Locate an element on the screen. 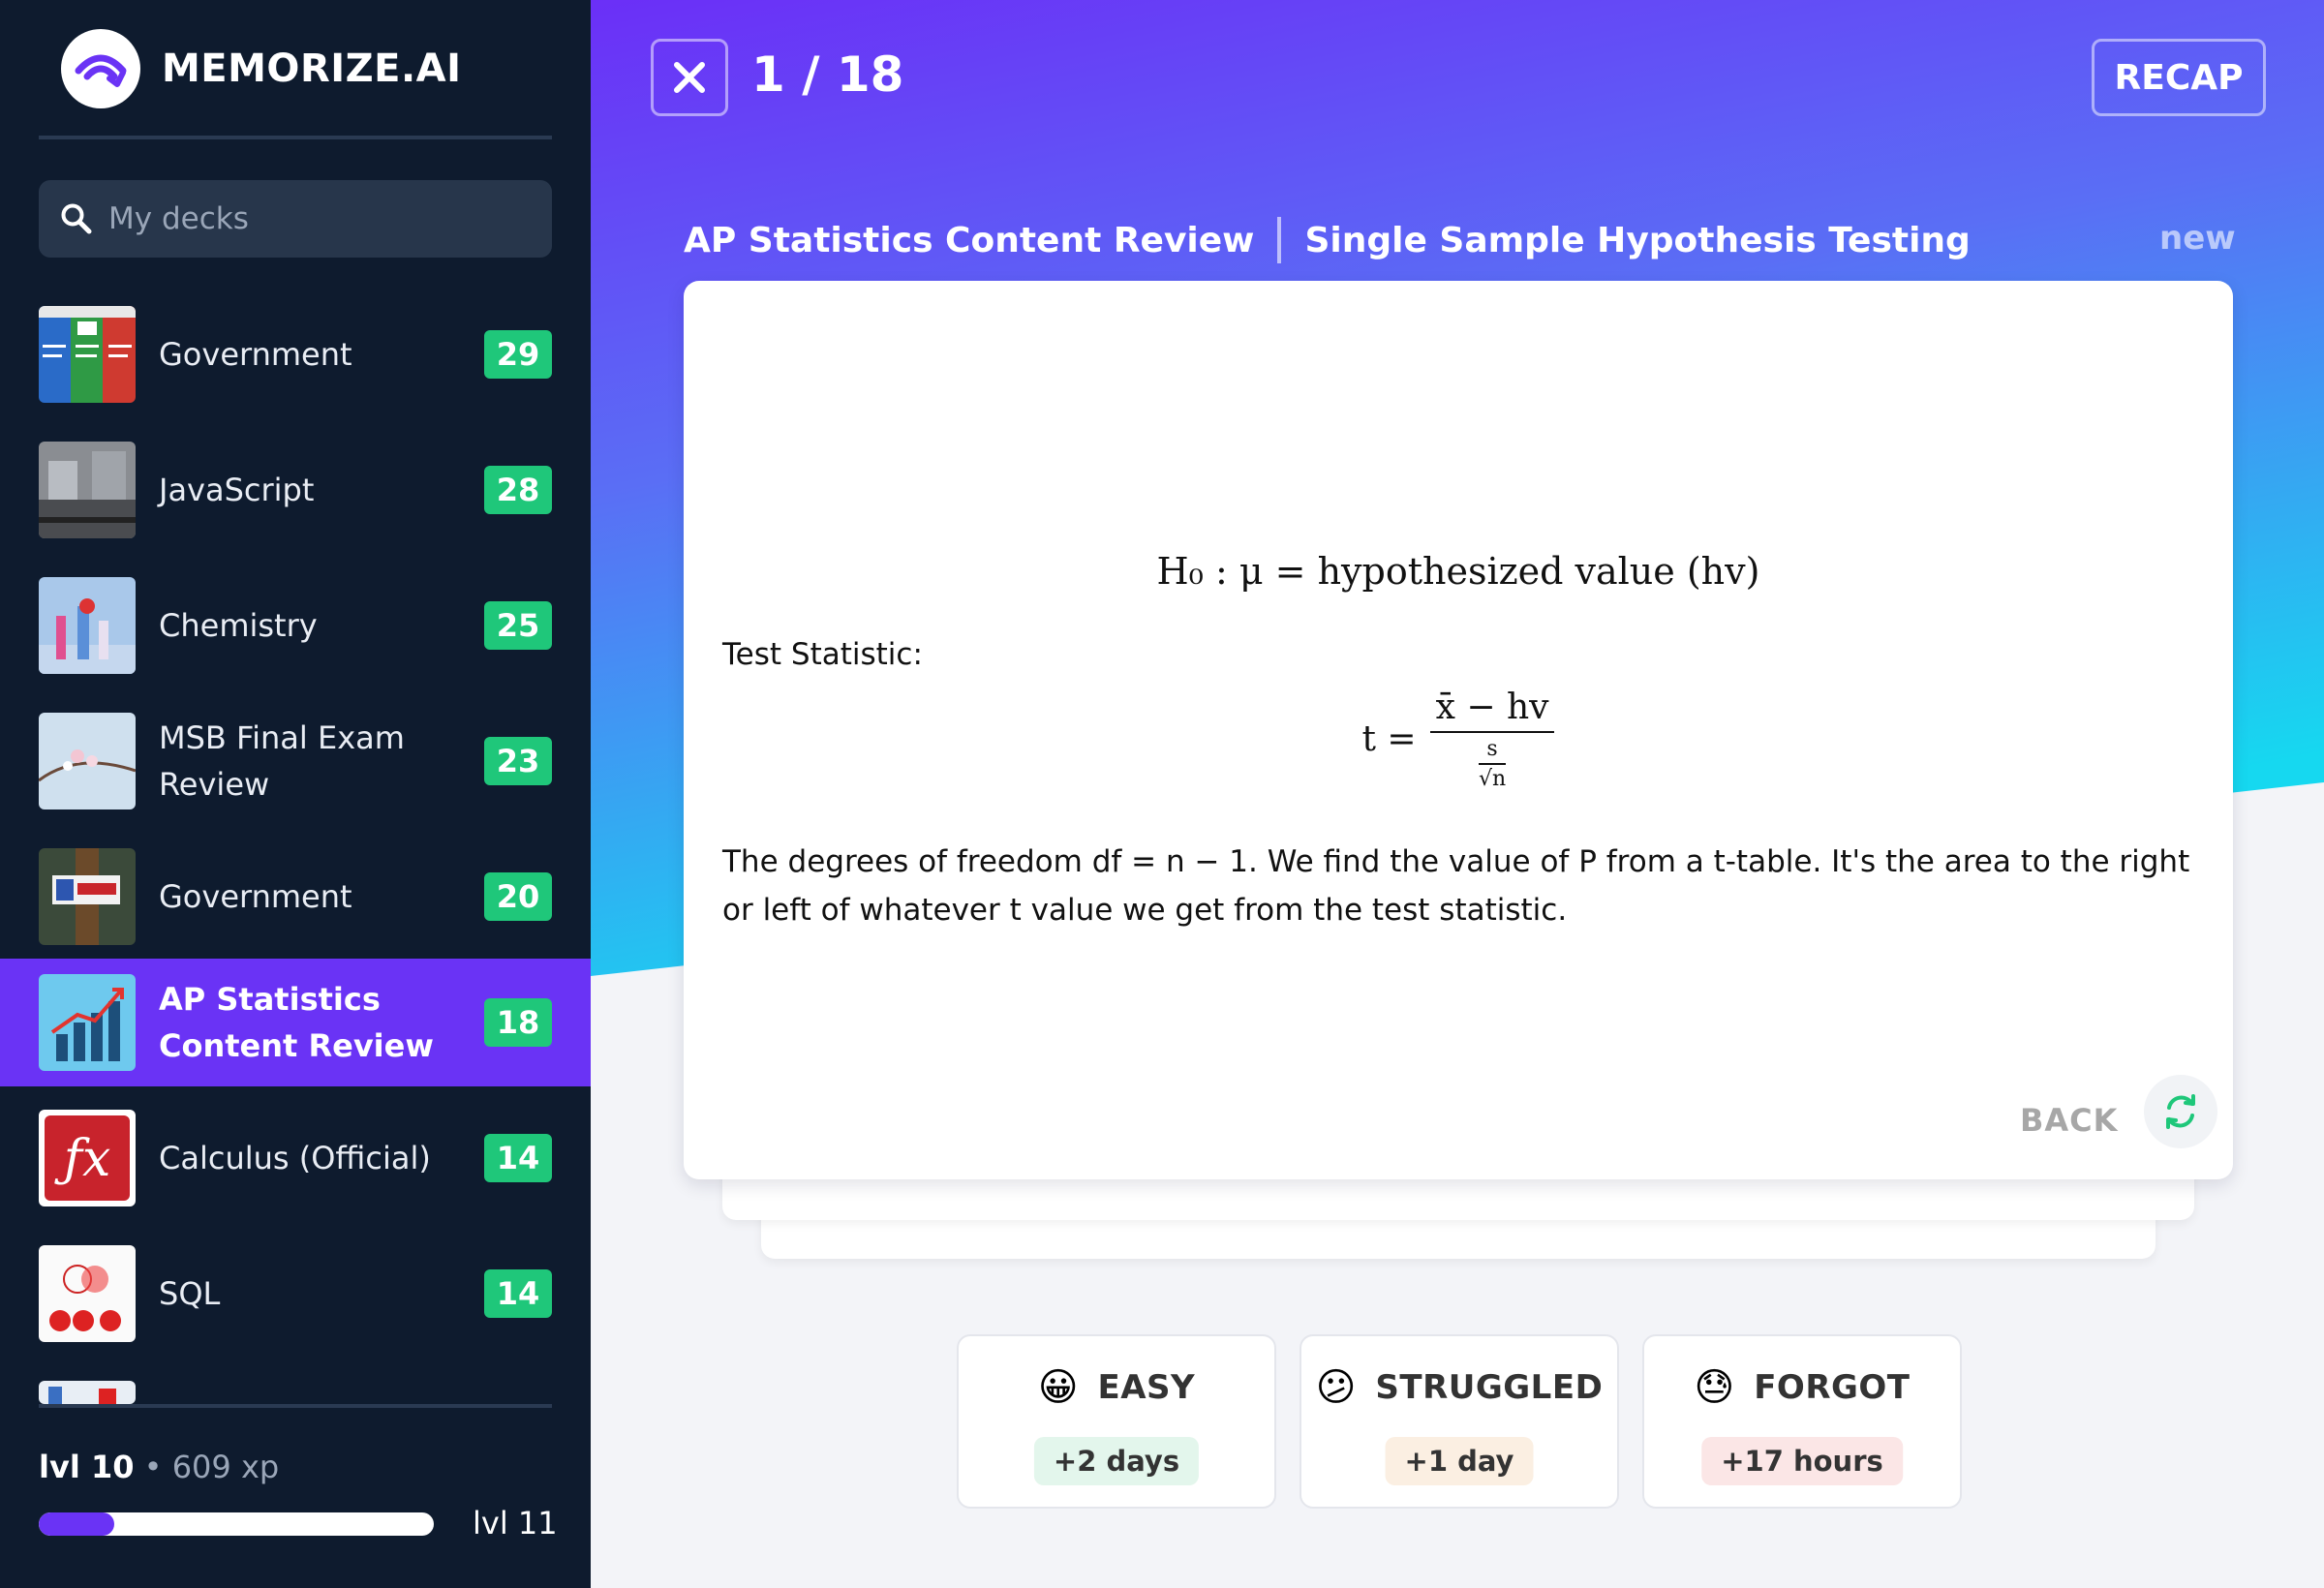 This screenshot has height=1588, width=2324. refresh-icon is located at coordinates (2180, 1111).